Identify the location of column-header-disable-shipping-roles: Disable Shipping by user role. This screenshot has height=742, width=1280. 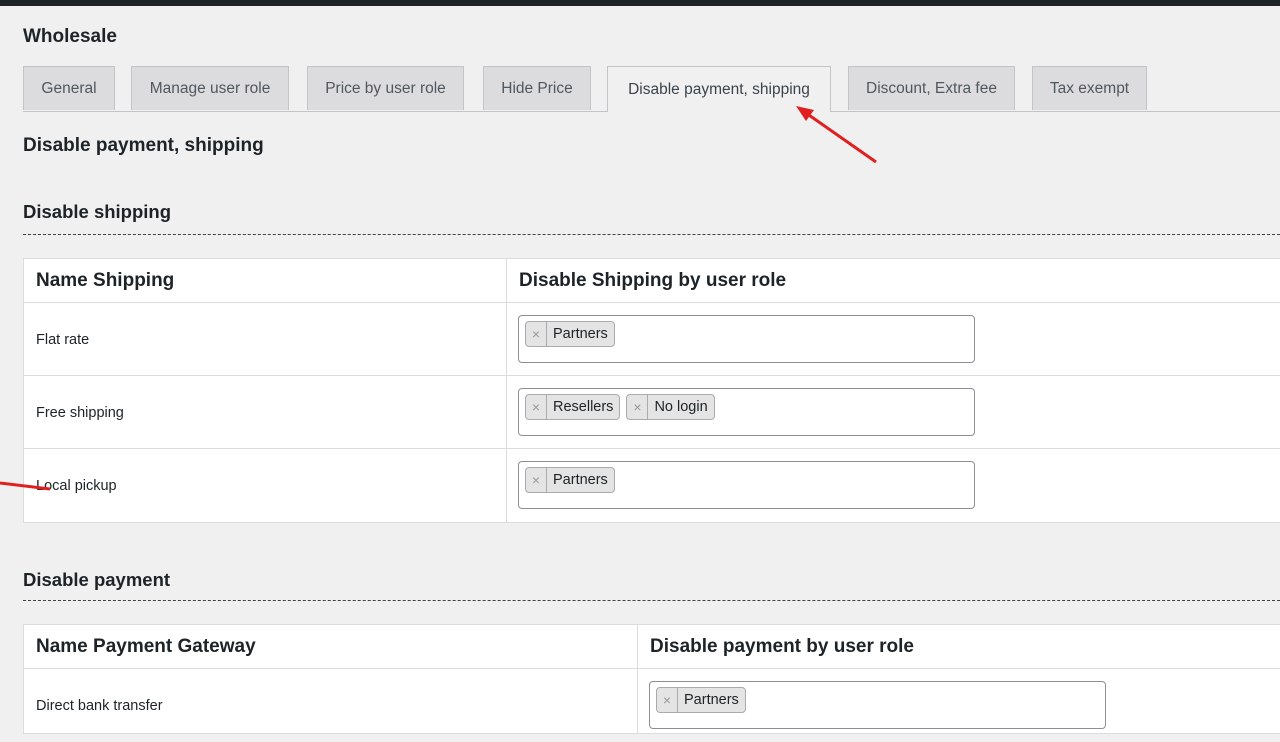
(653, 280).